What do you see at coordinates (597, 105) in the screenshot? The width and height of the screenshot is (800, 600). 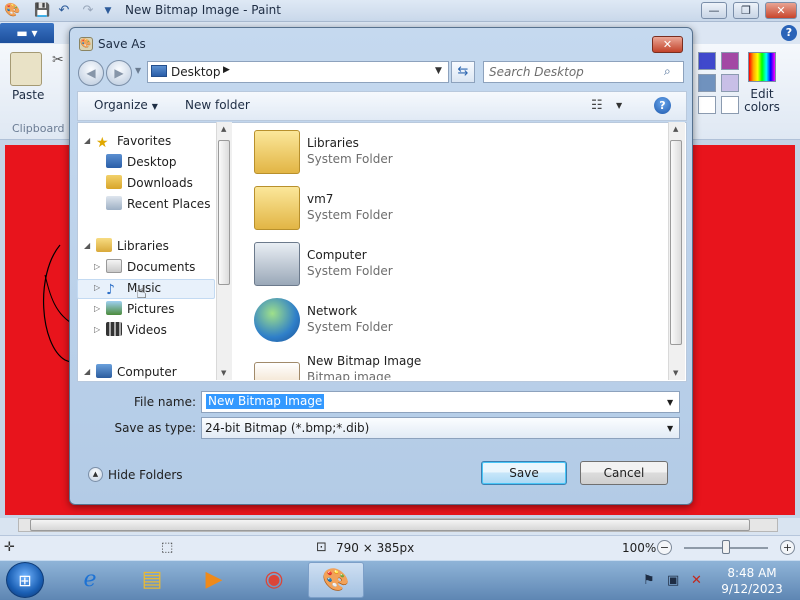 I see `change-view-icon: ☷` at bounding box center [597, 105].